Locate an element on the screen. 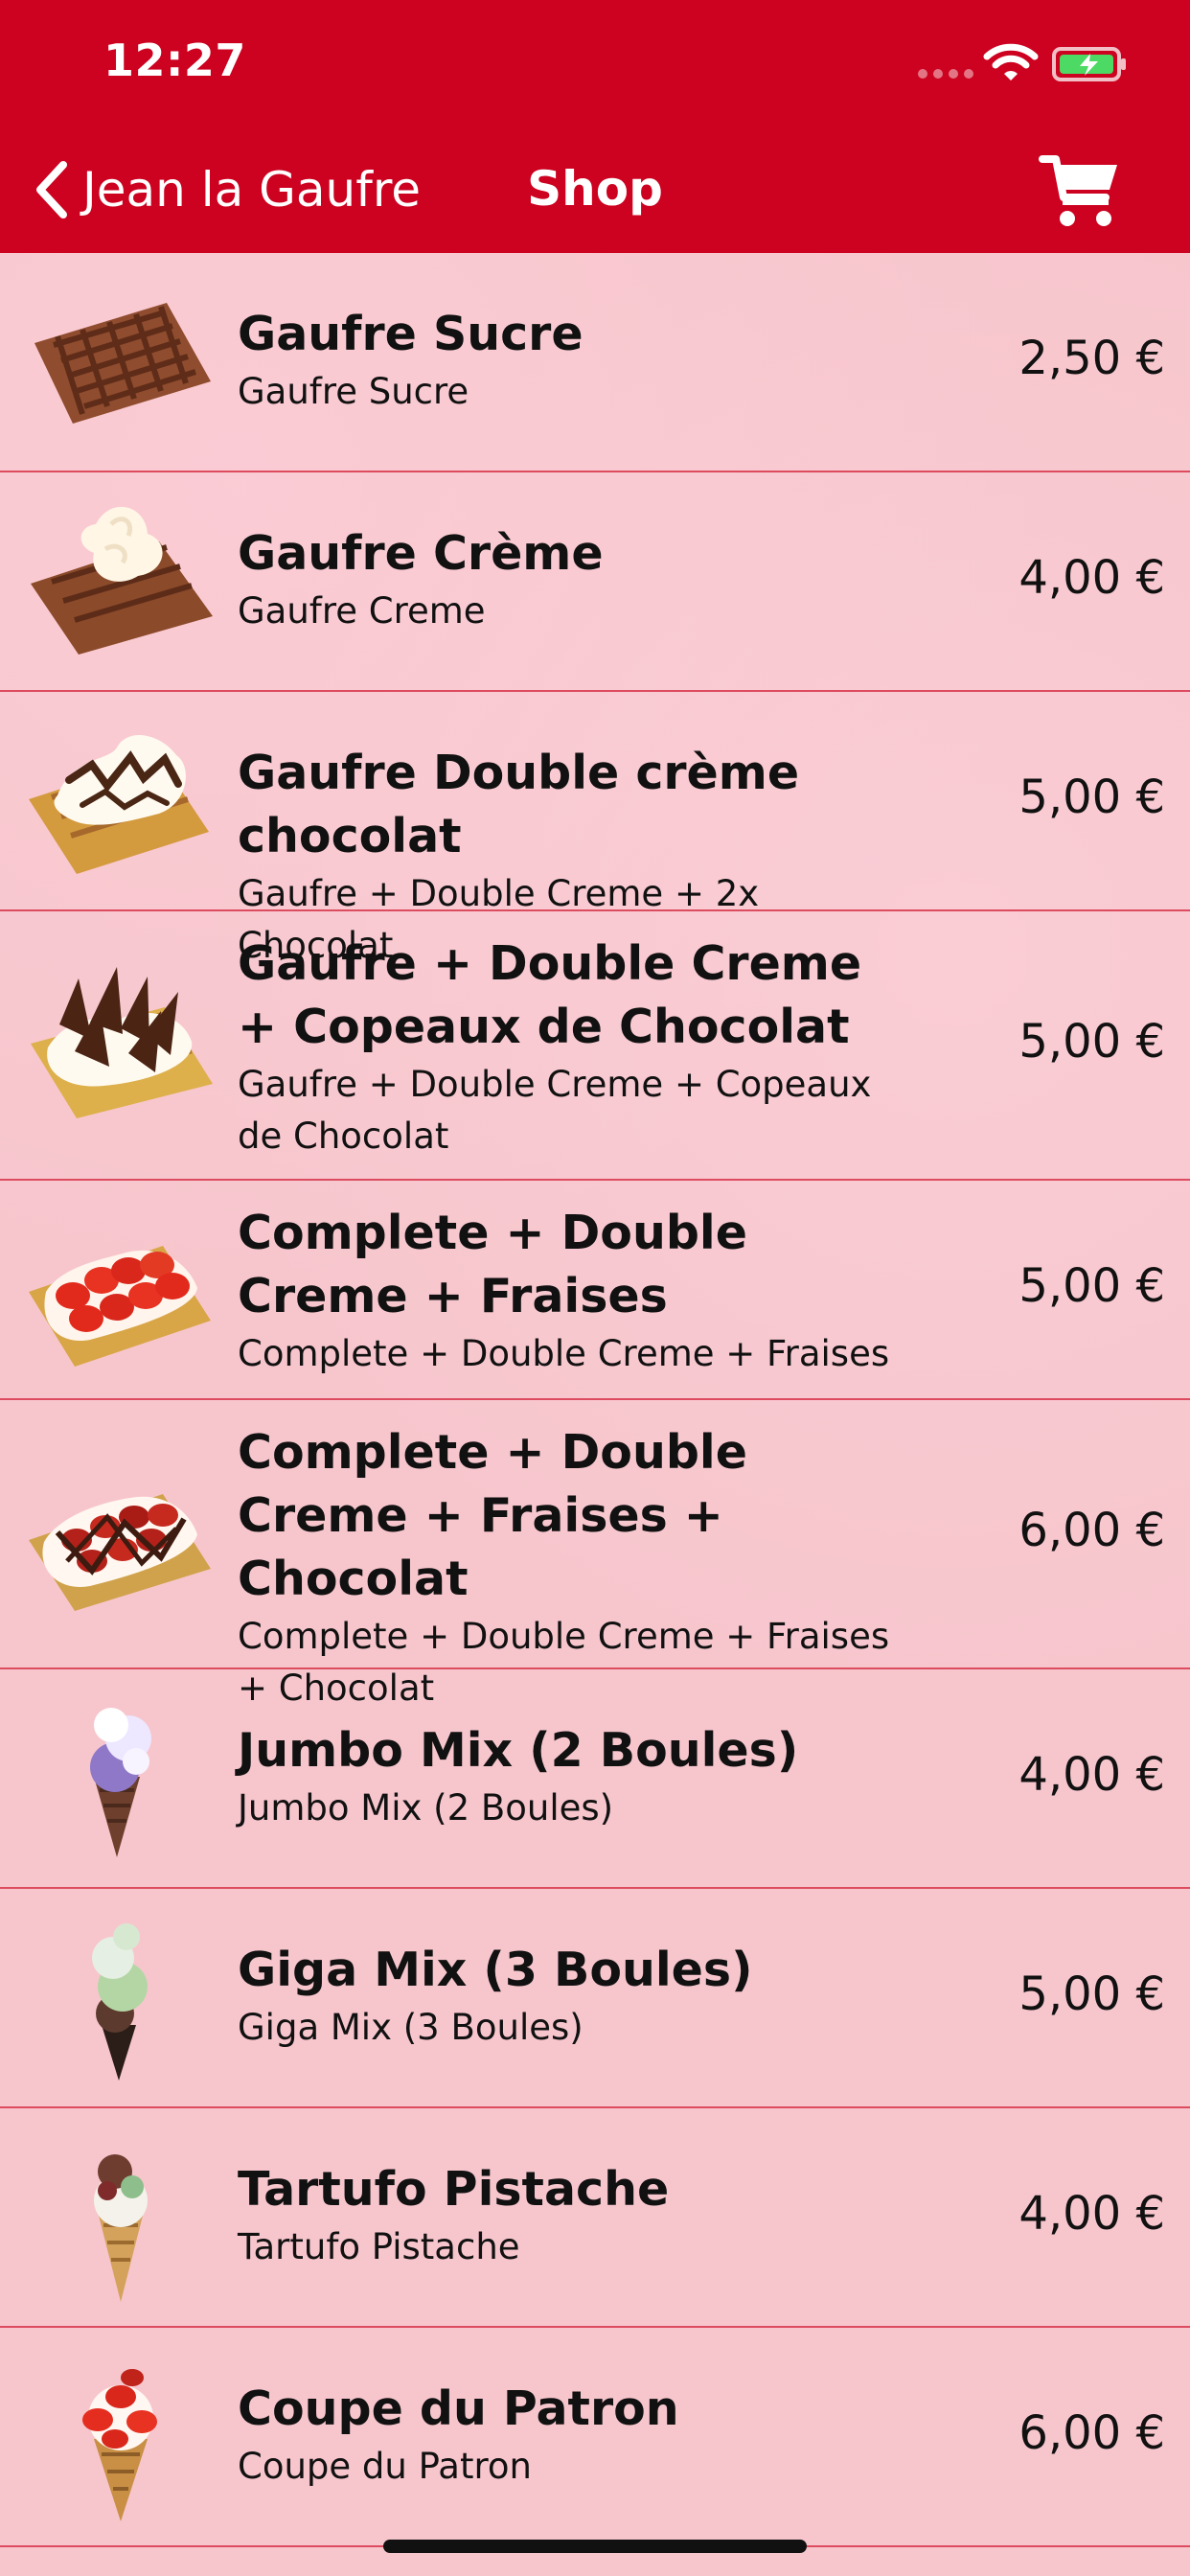  product-name: Tartufo Pistache is located at coordinates (454, 2189).